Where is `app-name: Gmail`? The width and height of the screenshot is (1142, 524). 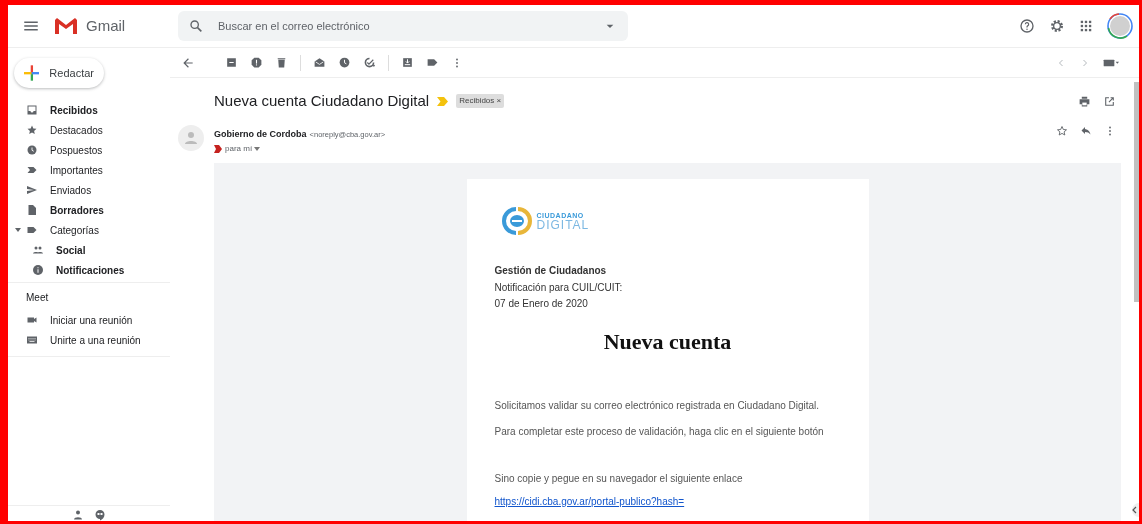
app-name: Gmail is located at coordinates (106, 25).